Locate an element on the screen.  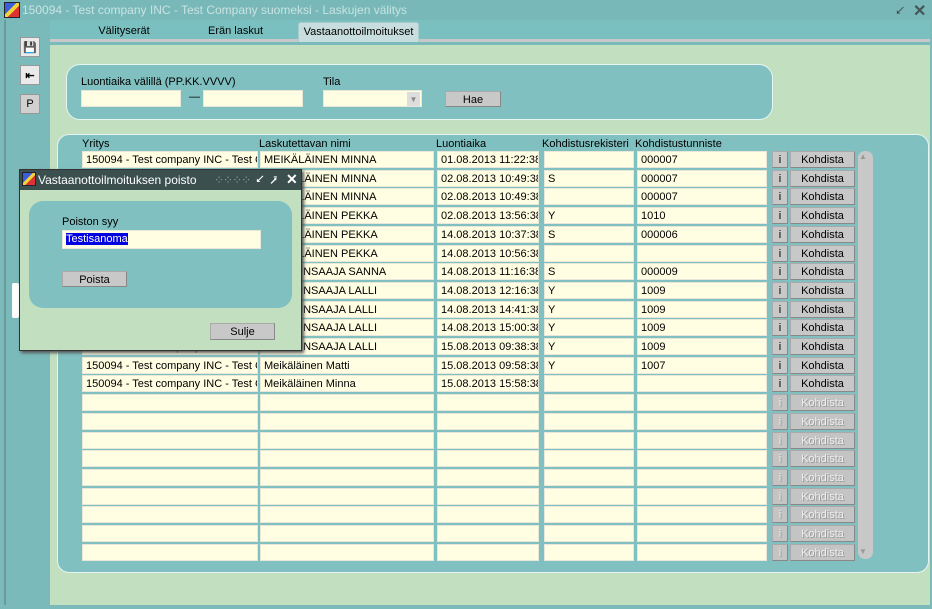
date-to-input is located at coordinates (253, 98).